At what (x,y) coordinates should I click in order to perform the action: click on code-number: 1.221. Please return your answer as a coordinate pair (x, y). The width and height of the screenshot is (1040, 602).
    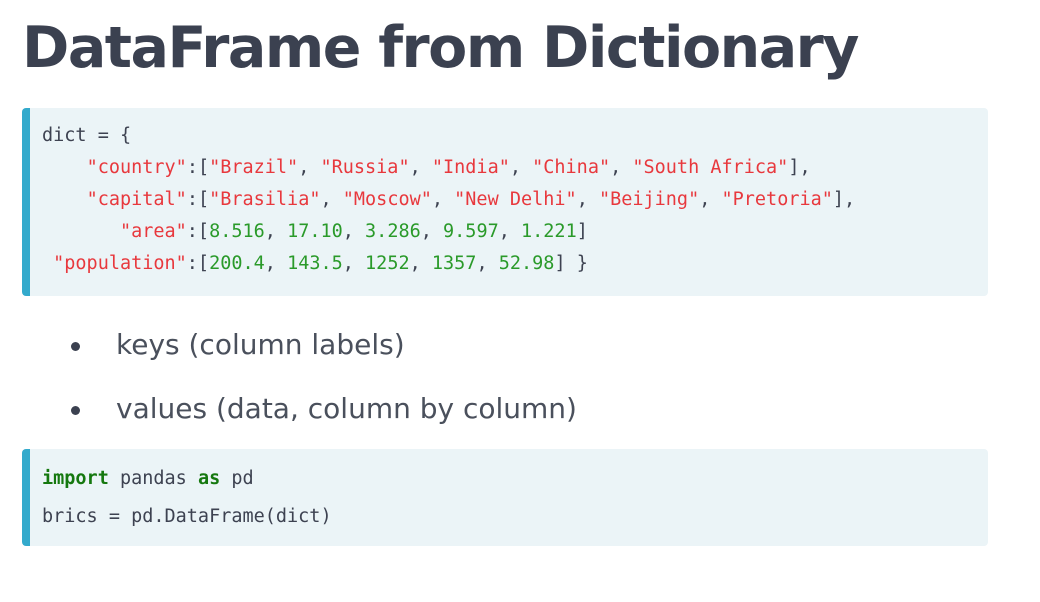
    Looking at the image, I should click on (549, 231).